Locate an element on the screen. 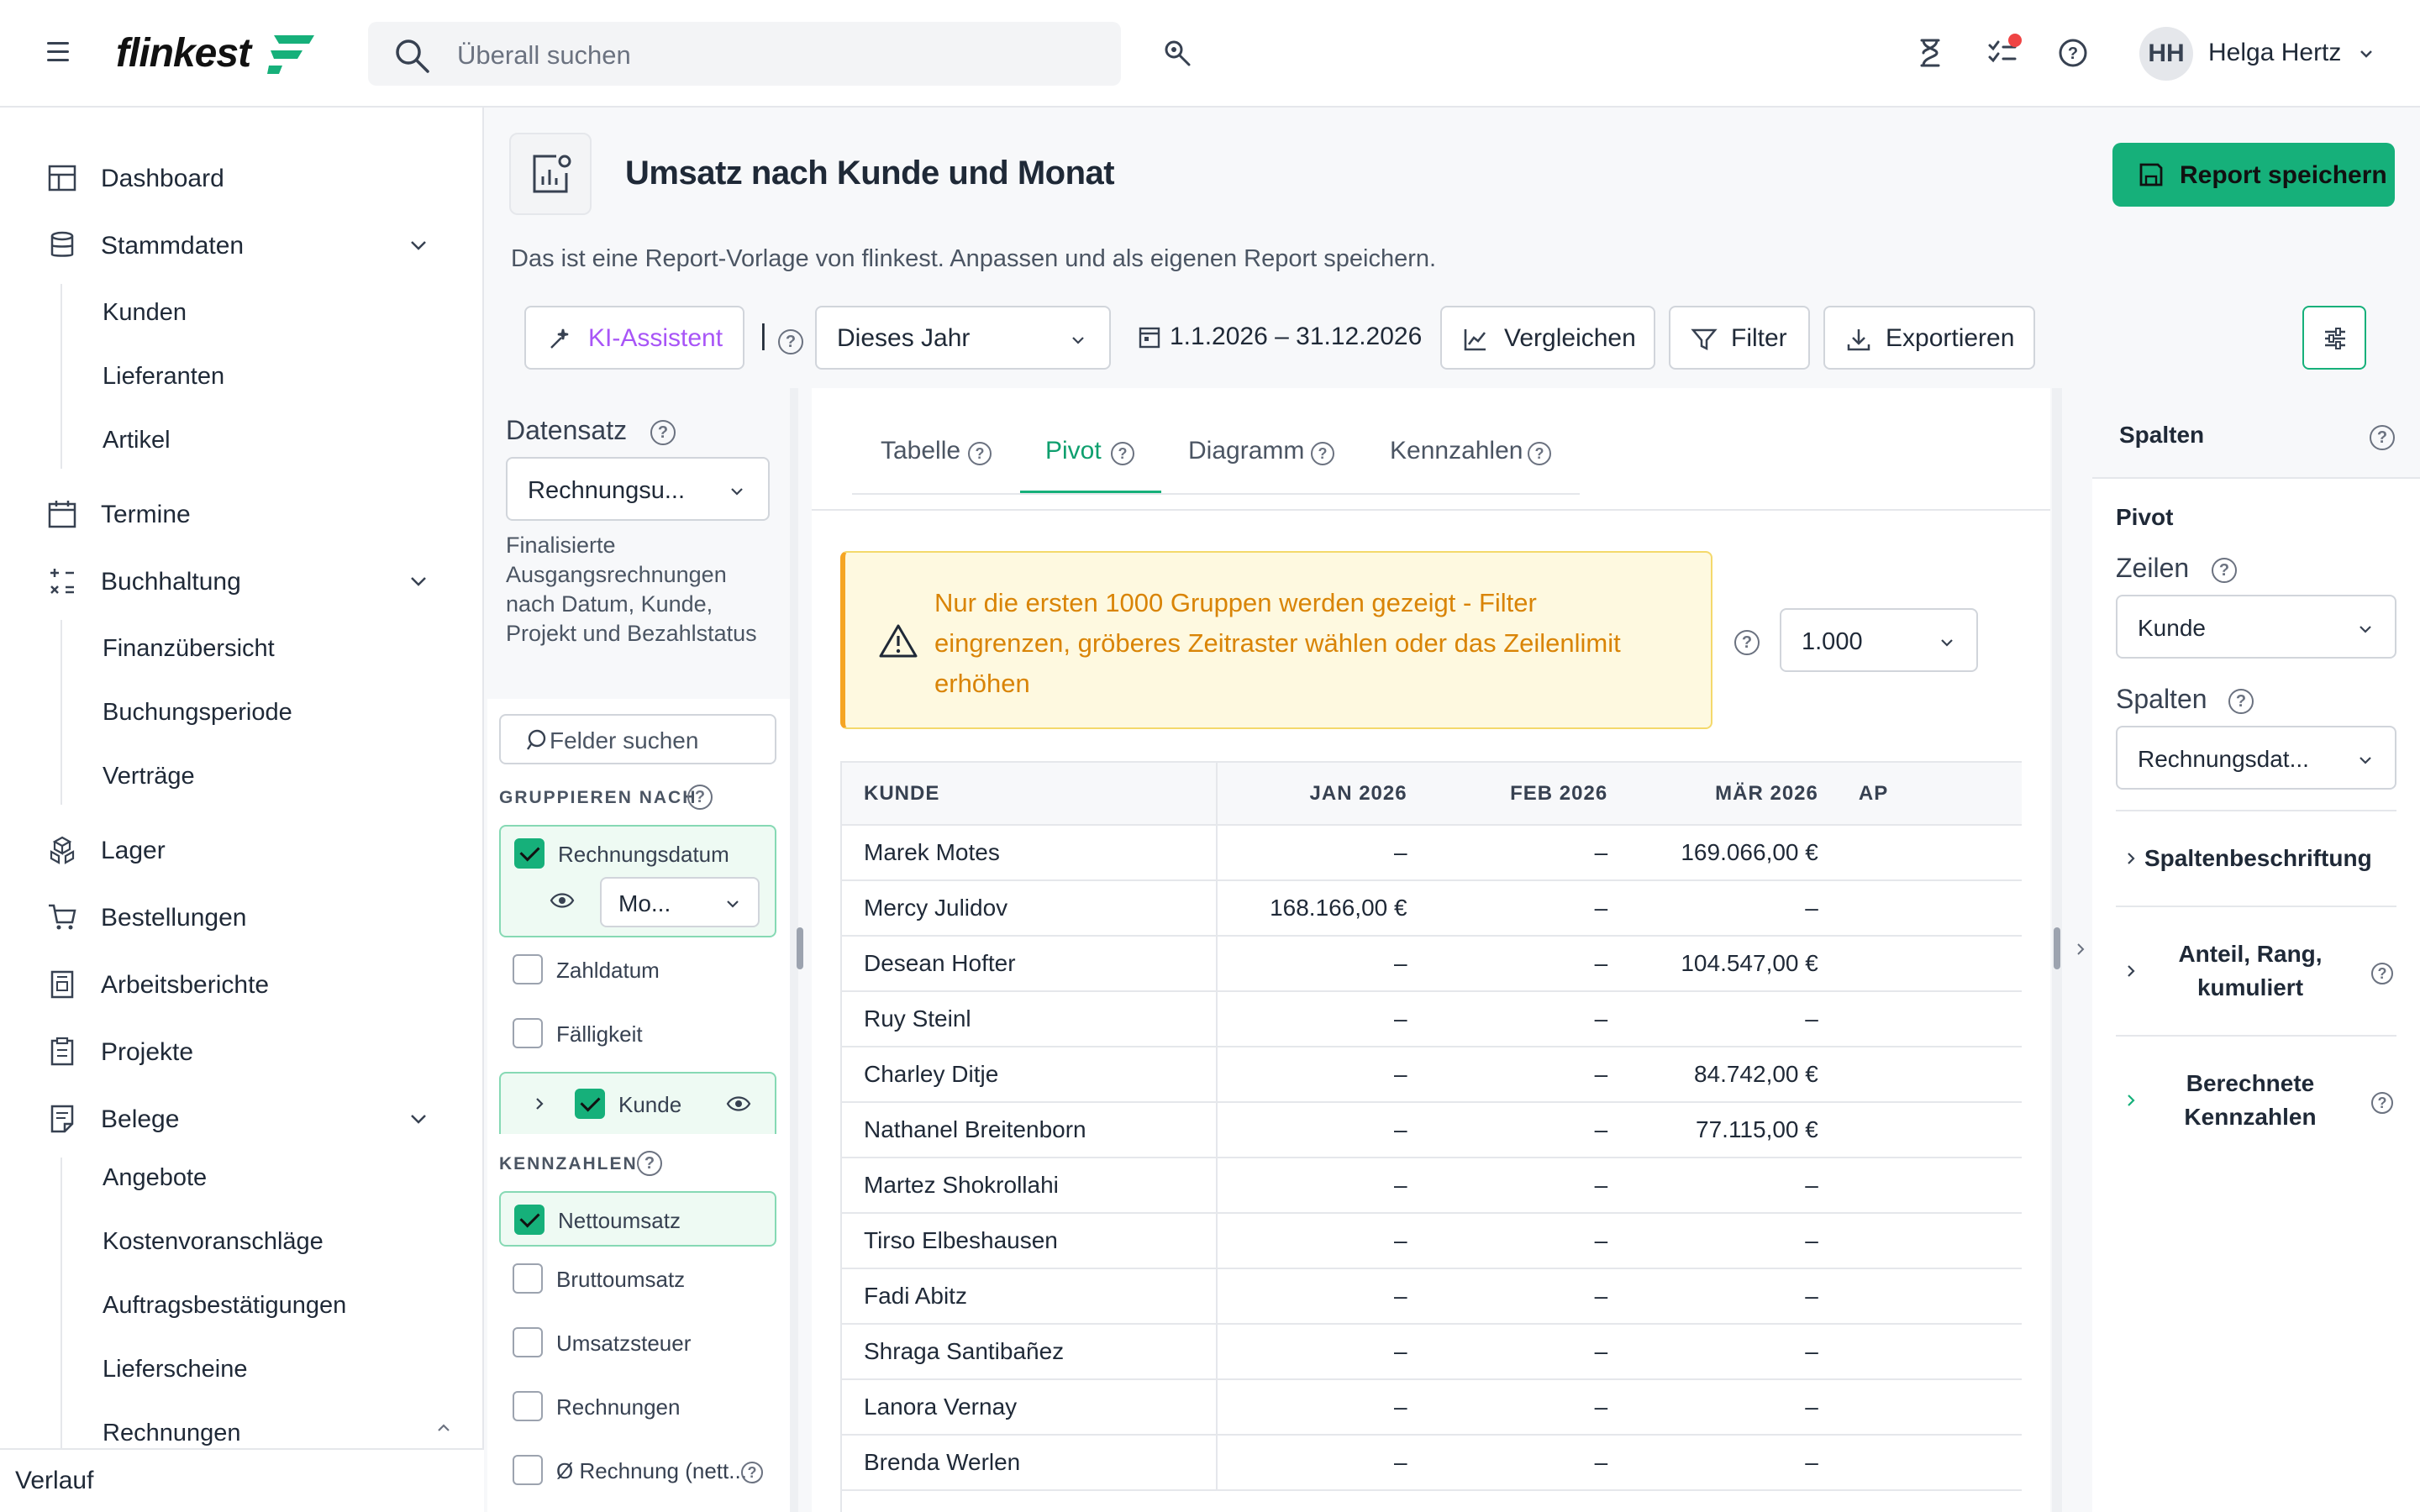  global-search: Überall suchen is located at coordinates (744, 54).